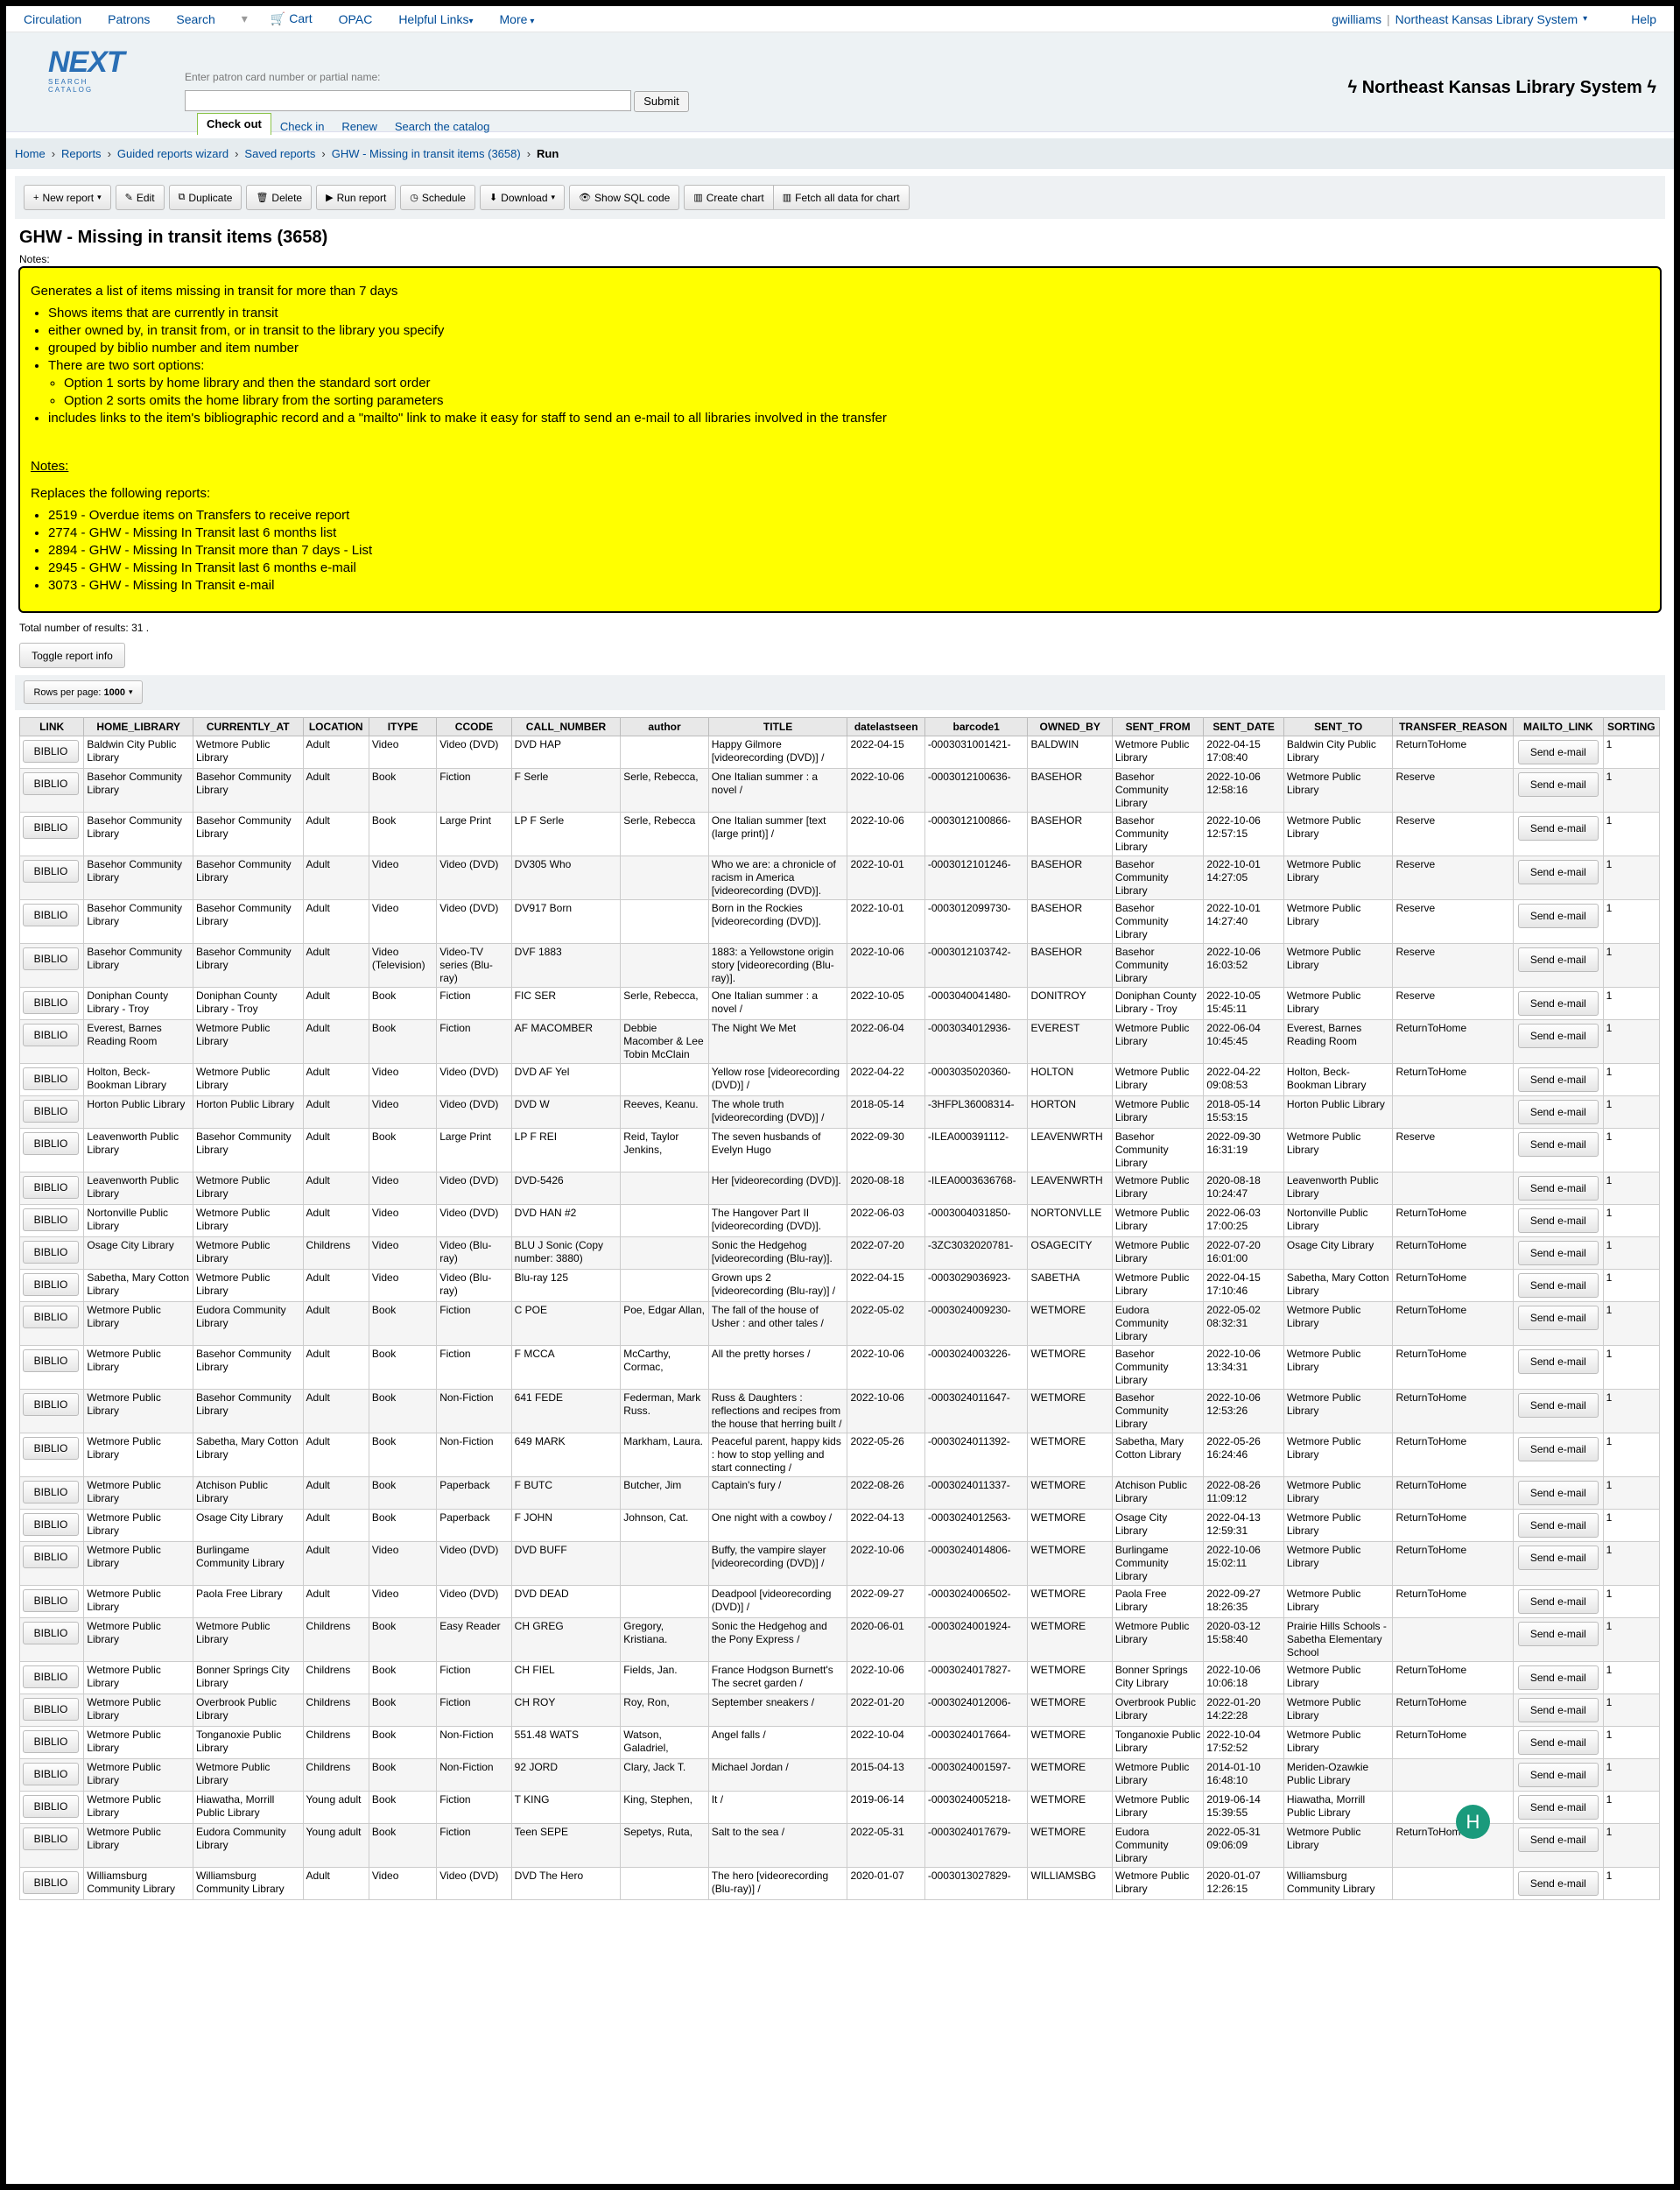 The width and height of the screenshot is (1680, 2190). I want to click on column-header: MAILTO_LINK, so click(1558, 727).